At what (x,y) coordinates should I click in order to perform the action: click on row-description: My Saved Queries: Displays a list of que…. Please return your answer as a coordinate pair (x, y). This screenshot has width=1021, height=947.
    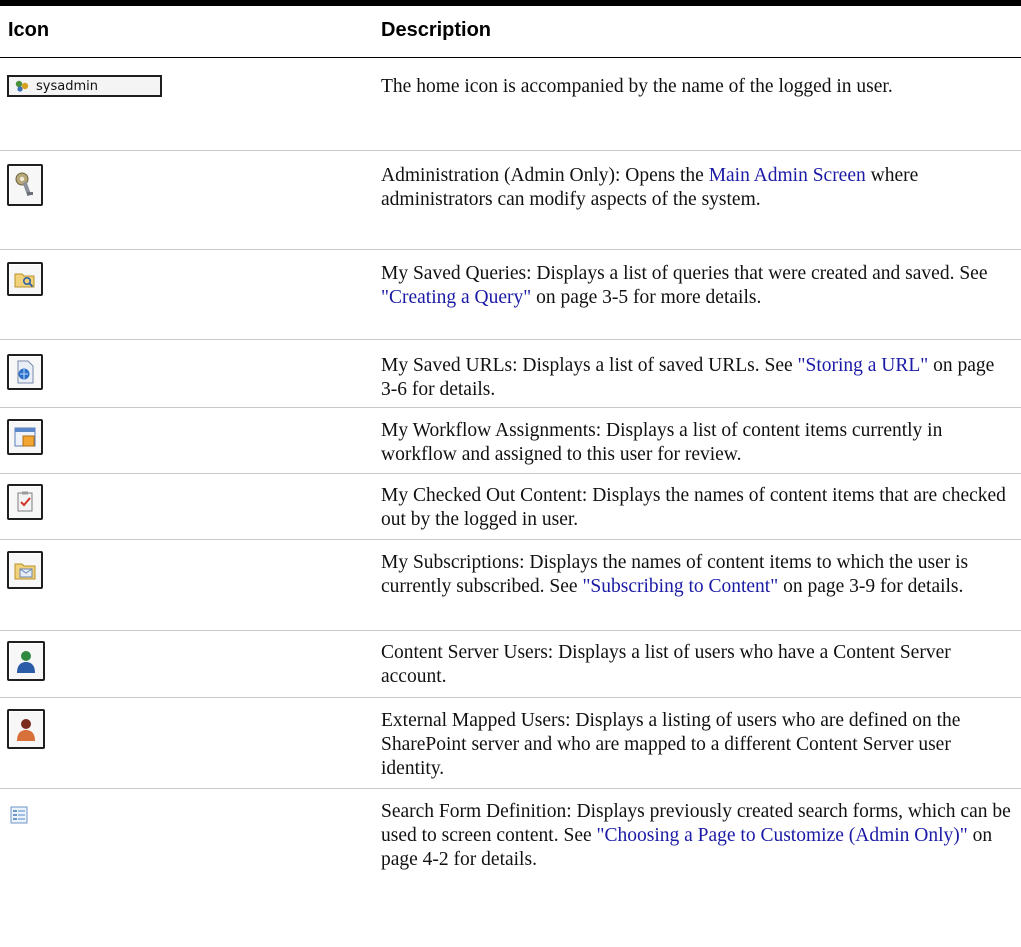
    Looking at the image, I should click on (697, 286).